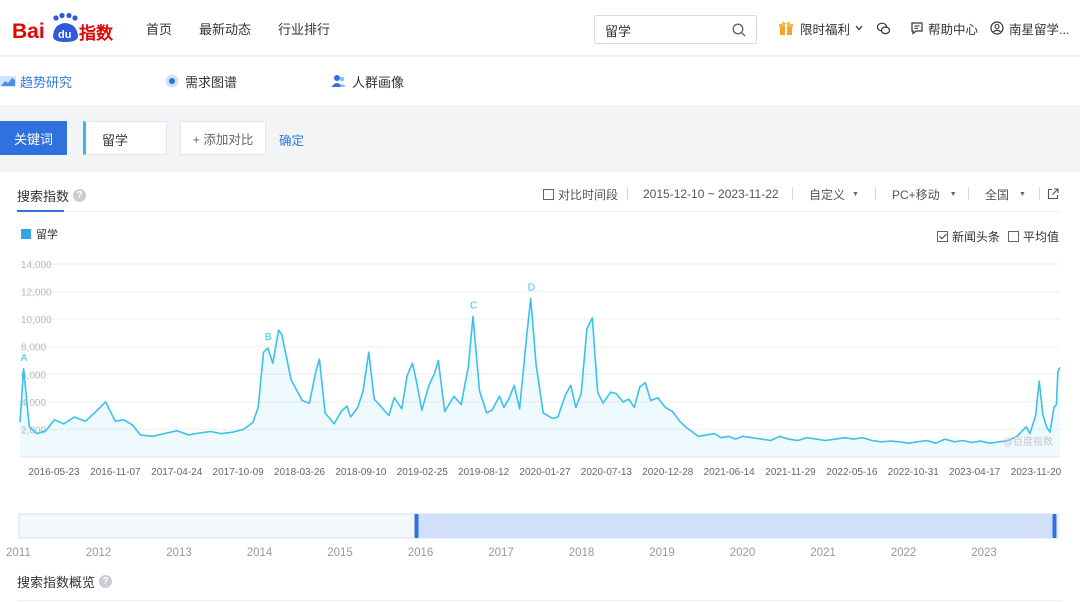 This screenshot has width=1080, height=602. What do you see at coordinates (917, 28) in the screenshot?
I see `chat-bubble-icon` at bounding box center [917, 28].